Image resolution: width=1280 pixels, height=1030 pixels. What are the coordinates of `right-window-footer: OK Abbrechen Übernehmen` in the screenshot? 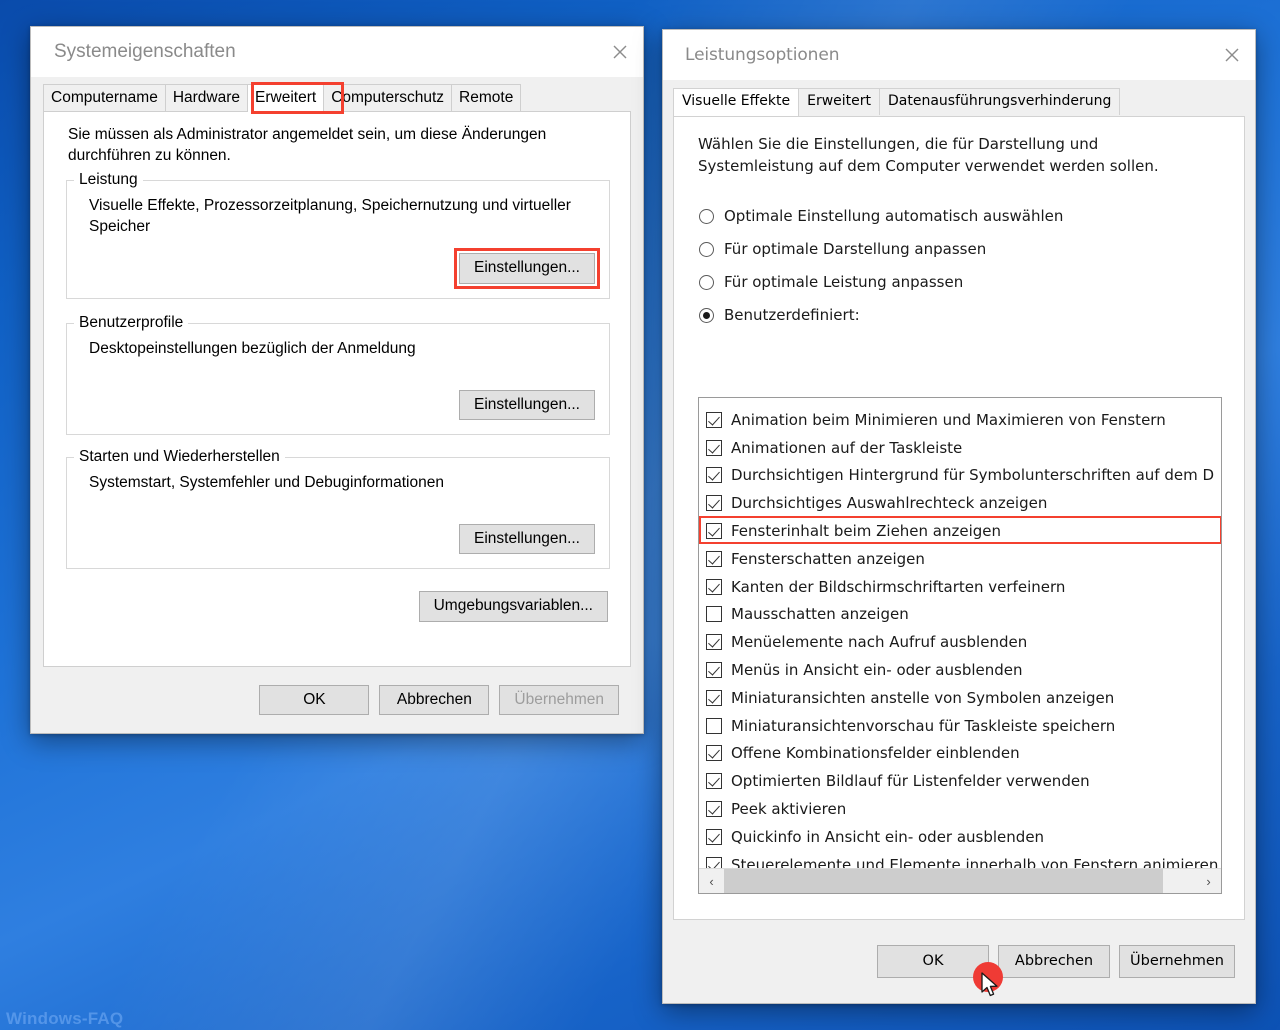 It's located at (959, 961).